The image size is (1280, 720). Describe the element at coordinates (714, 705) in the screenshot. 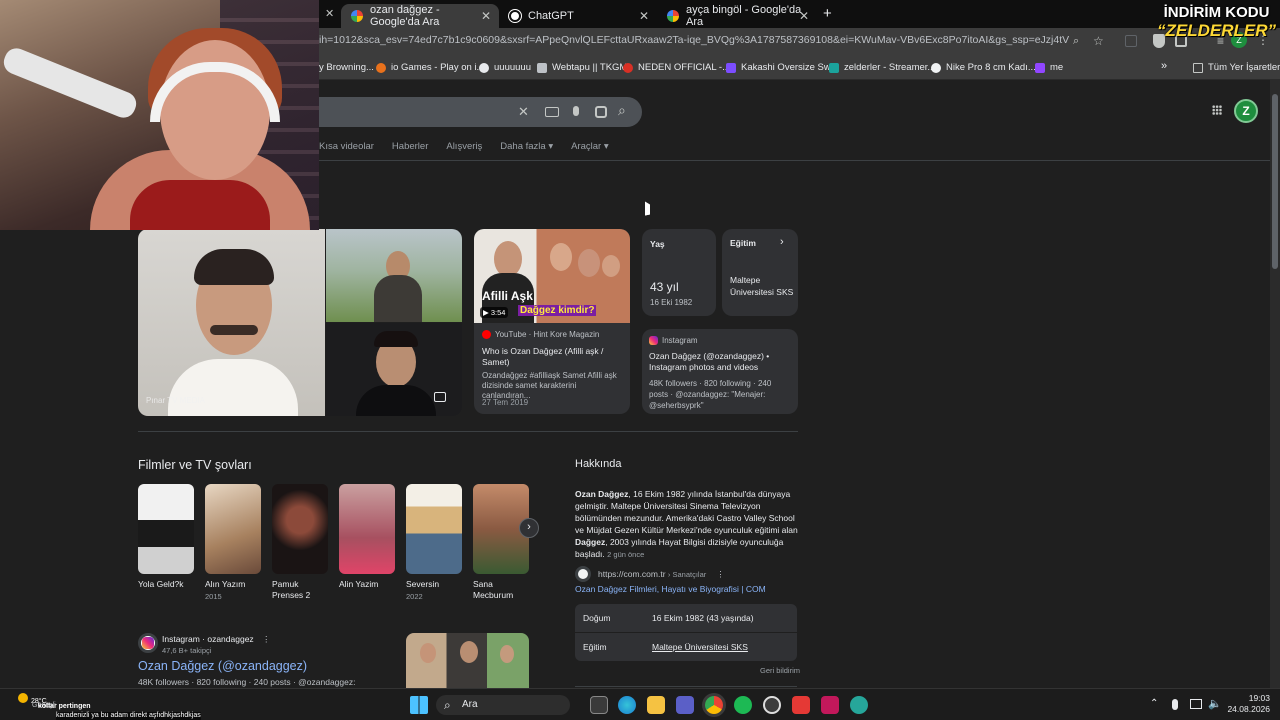

I see `chrome-icon` at that location.